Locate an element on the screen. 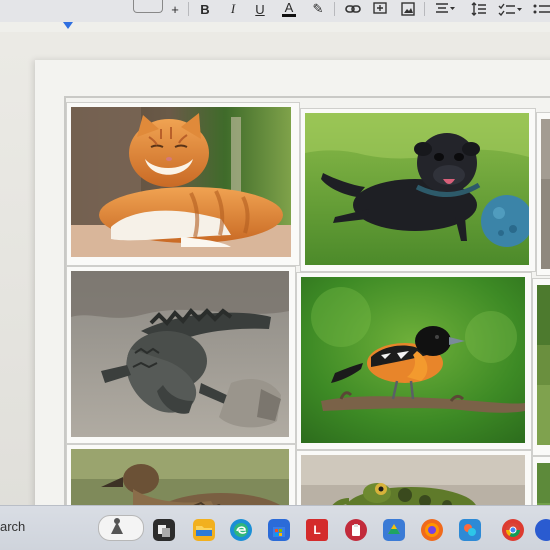  drive-icon is located at coordinates (394, 530).